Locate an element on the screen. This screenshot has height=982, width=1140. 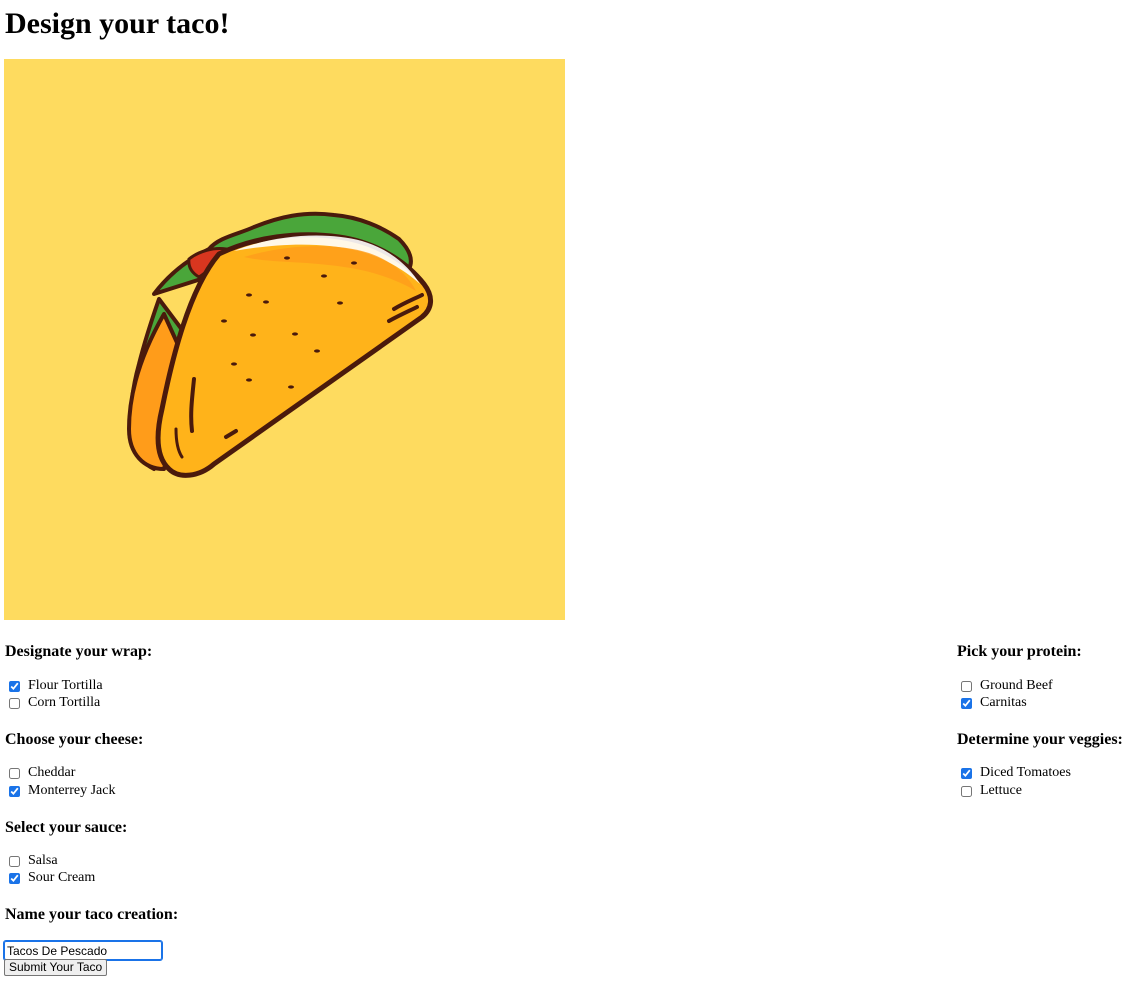
sour-cream-checkbox is located at coordinates (14, 878).